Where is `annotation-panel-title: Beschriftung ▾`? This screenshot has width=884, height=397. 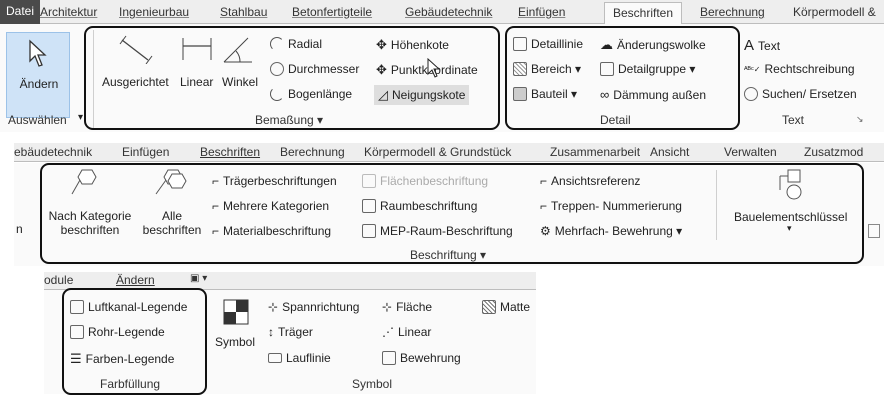
annotation-panel-title: Beschriftung ▾ is located at coordinates (448, 255).